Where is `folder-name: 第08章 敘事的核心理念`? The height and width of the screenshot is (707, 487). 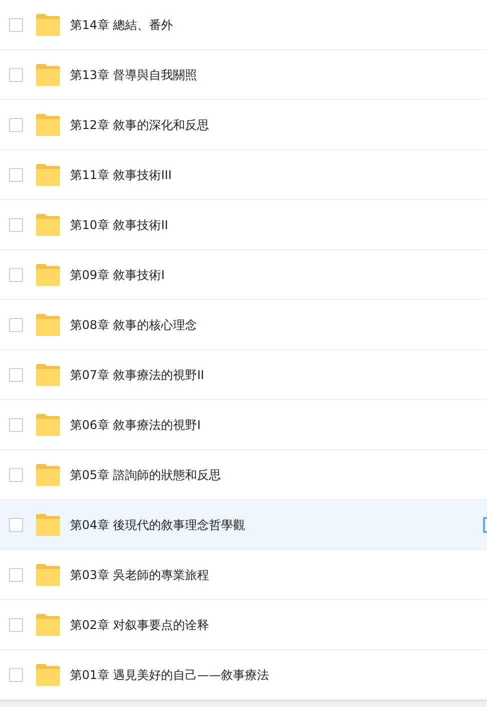 folder-name: 第08章 敘事的核心理念 is located at coordinates (134, 325).